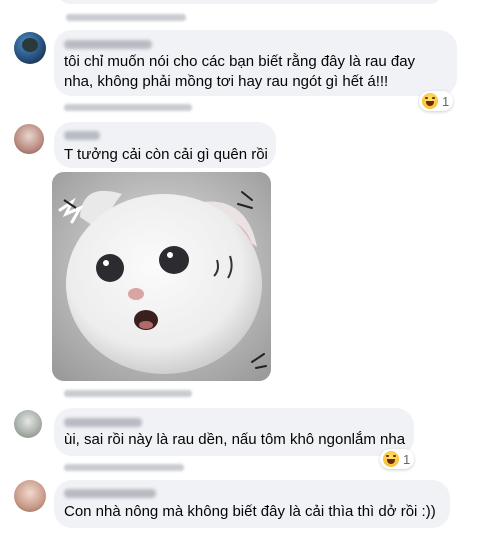  I want to click on comment-text-line: T tưởng cải còn cải gì quên rồi, so click(166, 154).